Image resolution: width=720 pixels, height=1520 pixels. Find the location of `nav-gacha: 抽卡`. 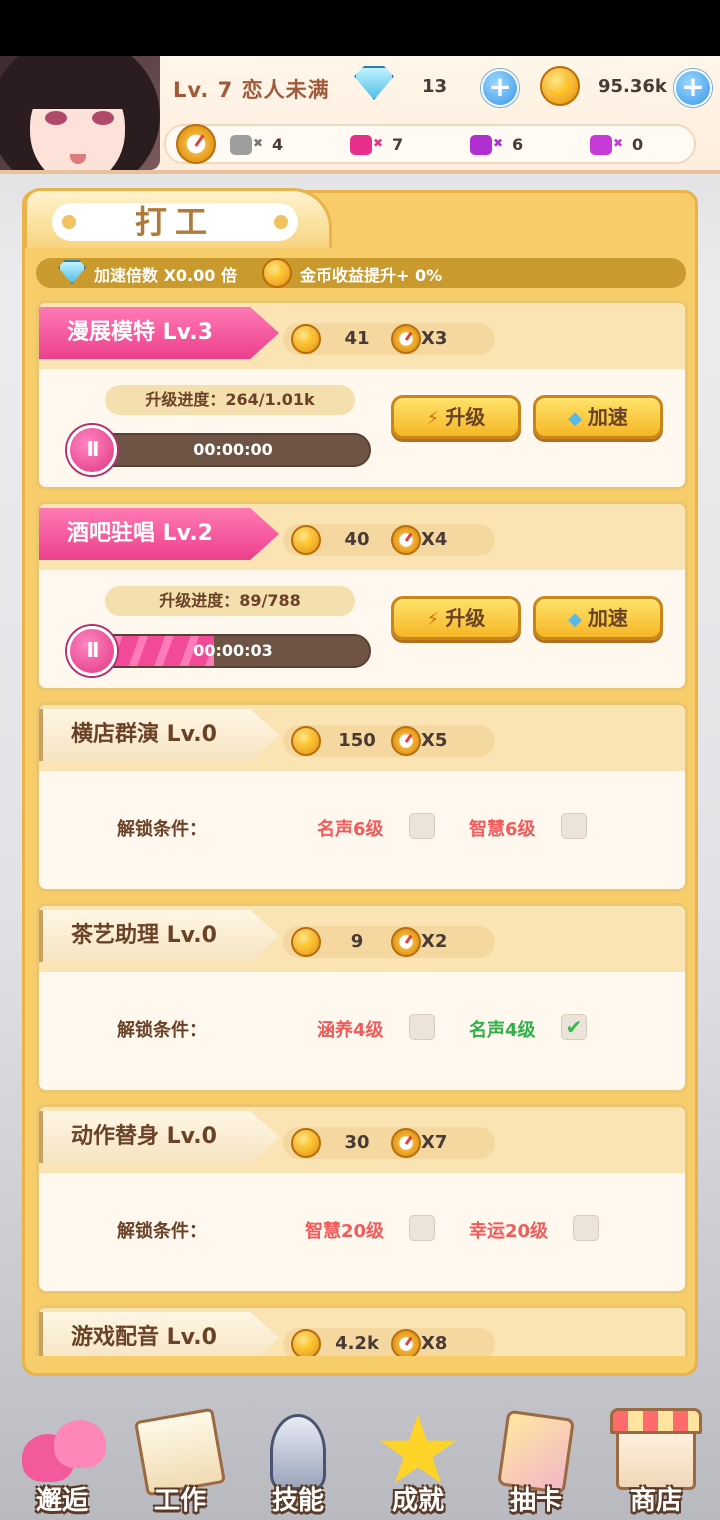

nav-gacha: 抽卡 is located at coordinates (536, 1460).